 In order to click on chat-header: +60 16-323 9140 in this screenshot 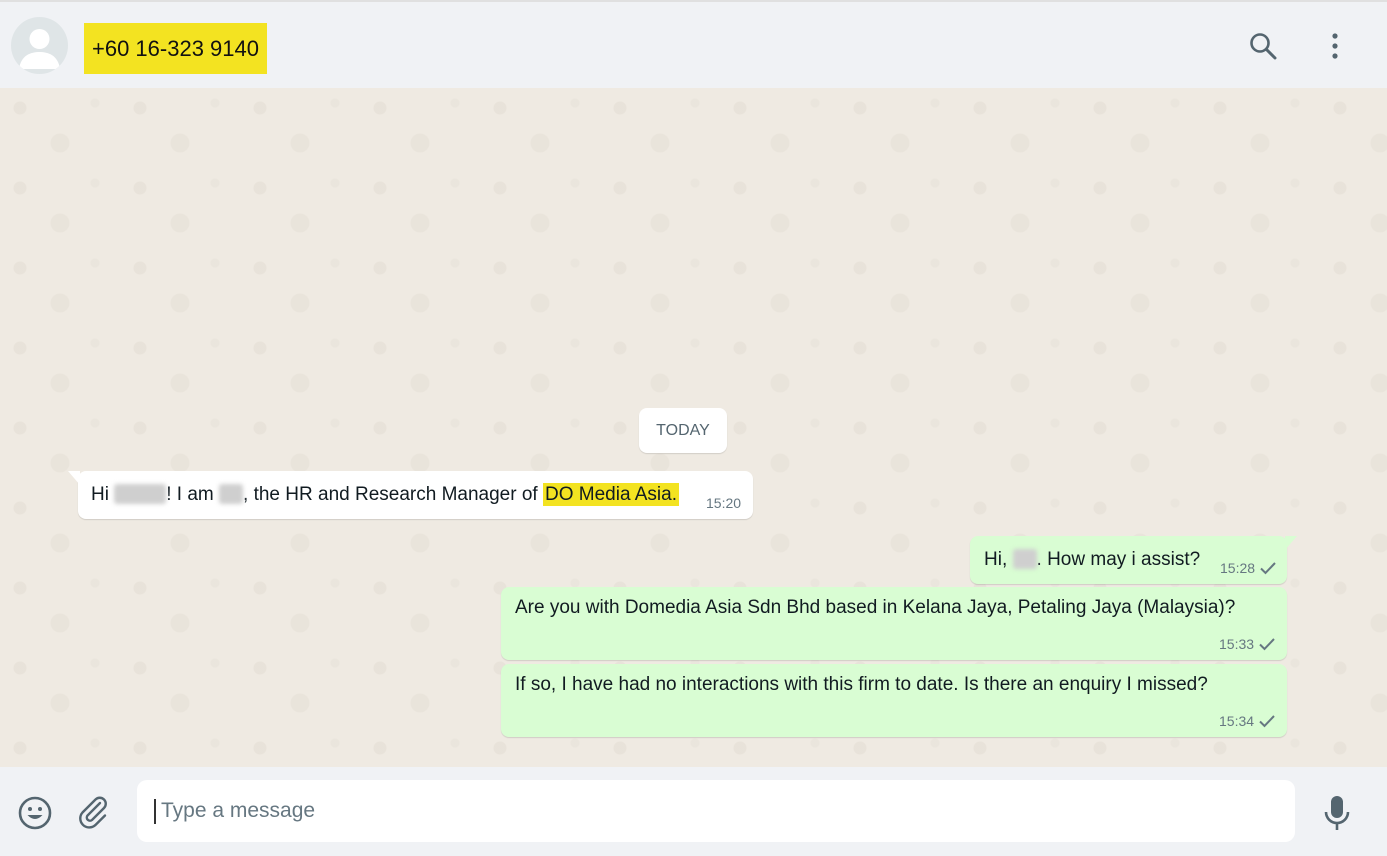, I will do `click(693, 44)`.